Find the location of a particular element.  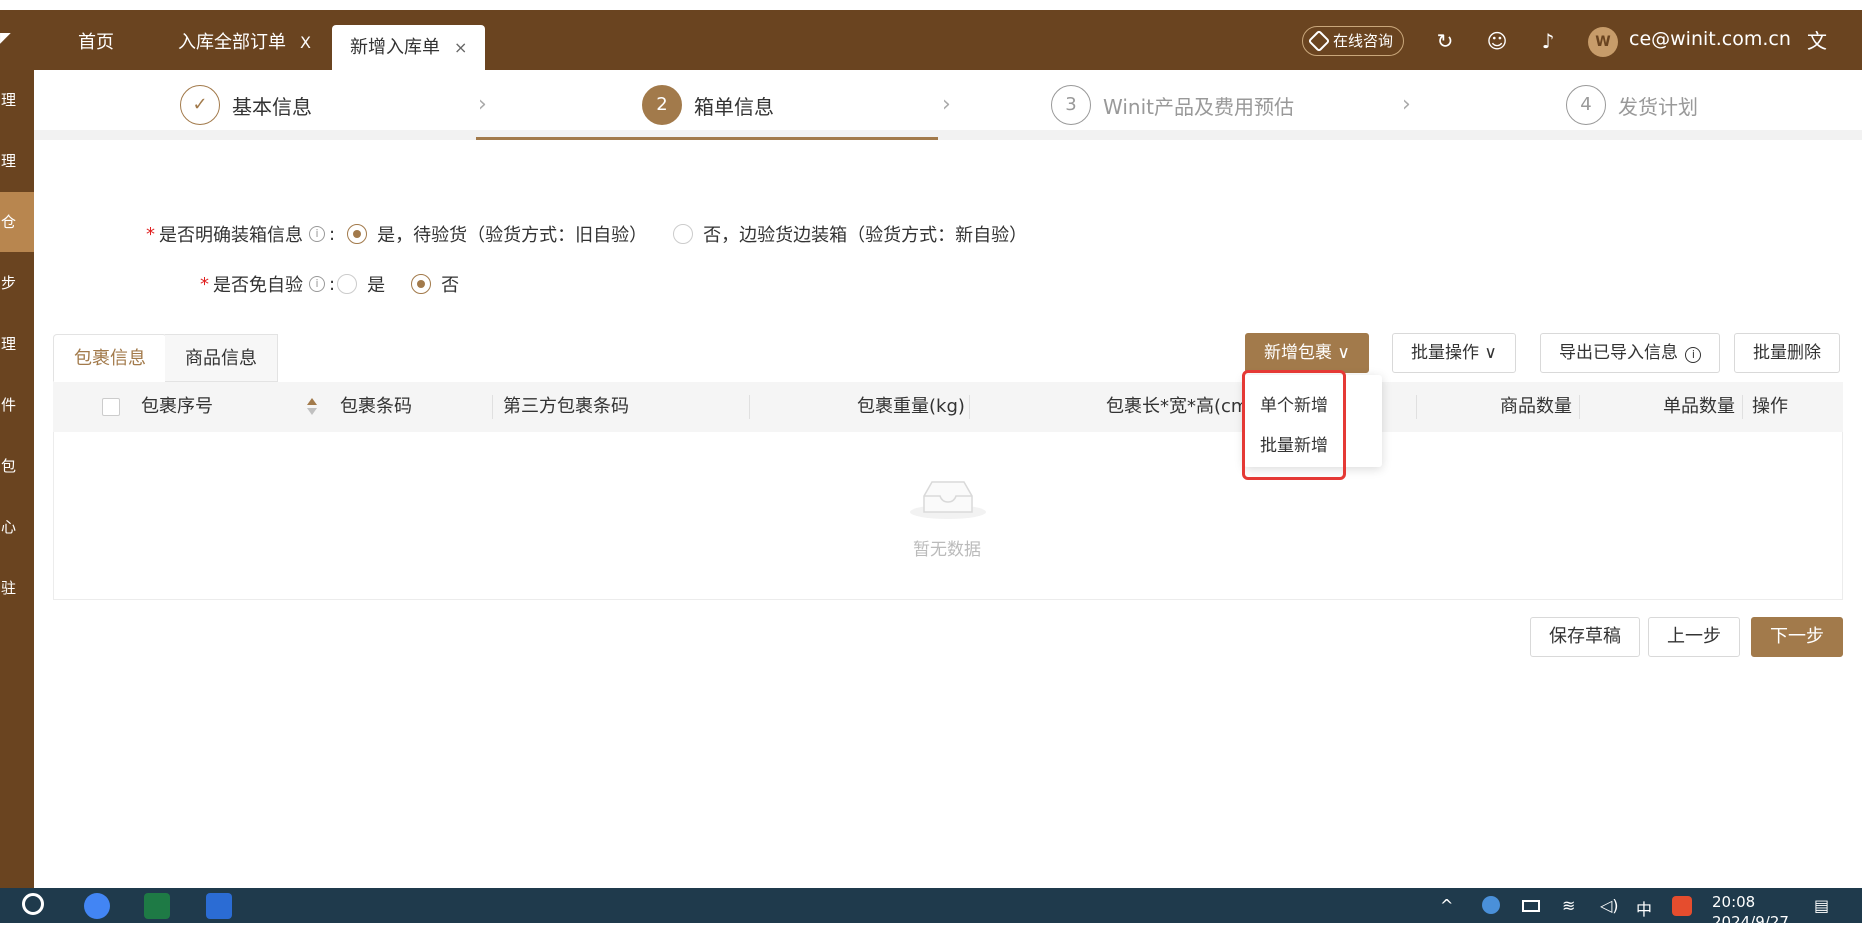

sidebar-item-6: 件 is located at coordinates (17, 405).